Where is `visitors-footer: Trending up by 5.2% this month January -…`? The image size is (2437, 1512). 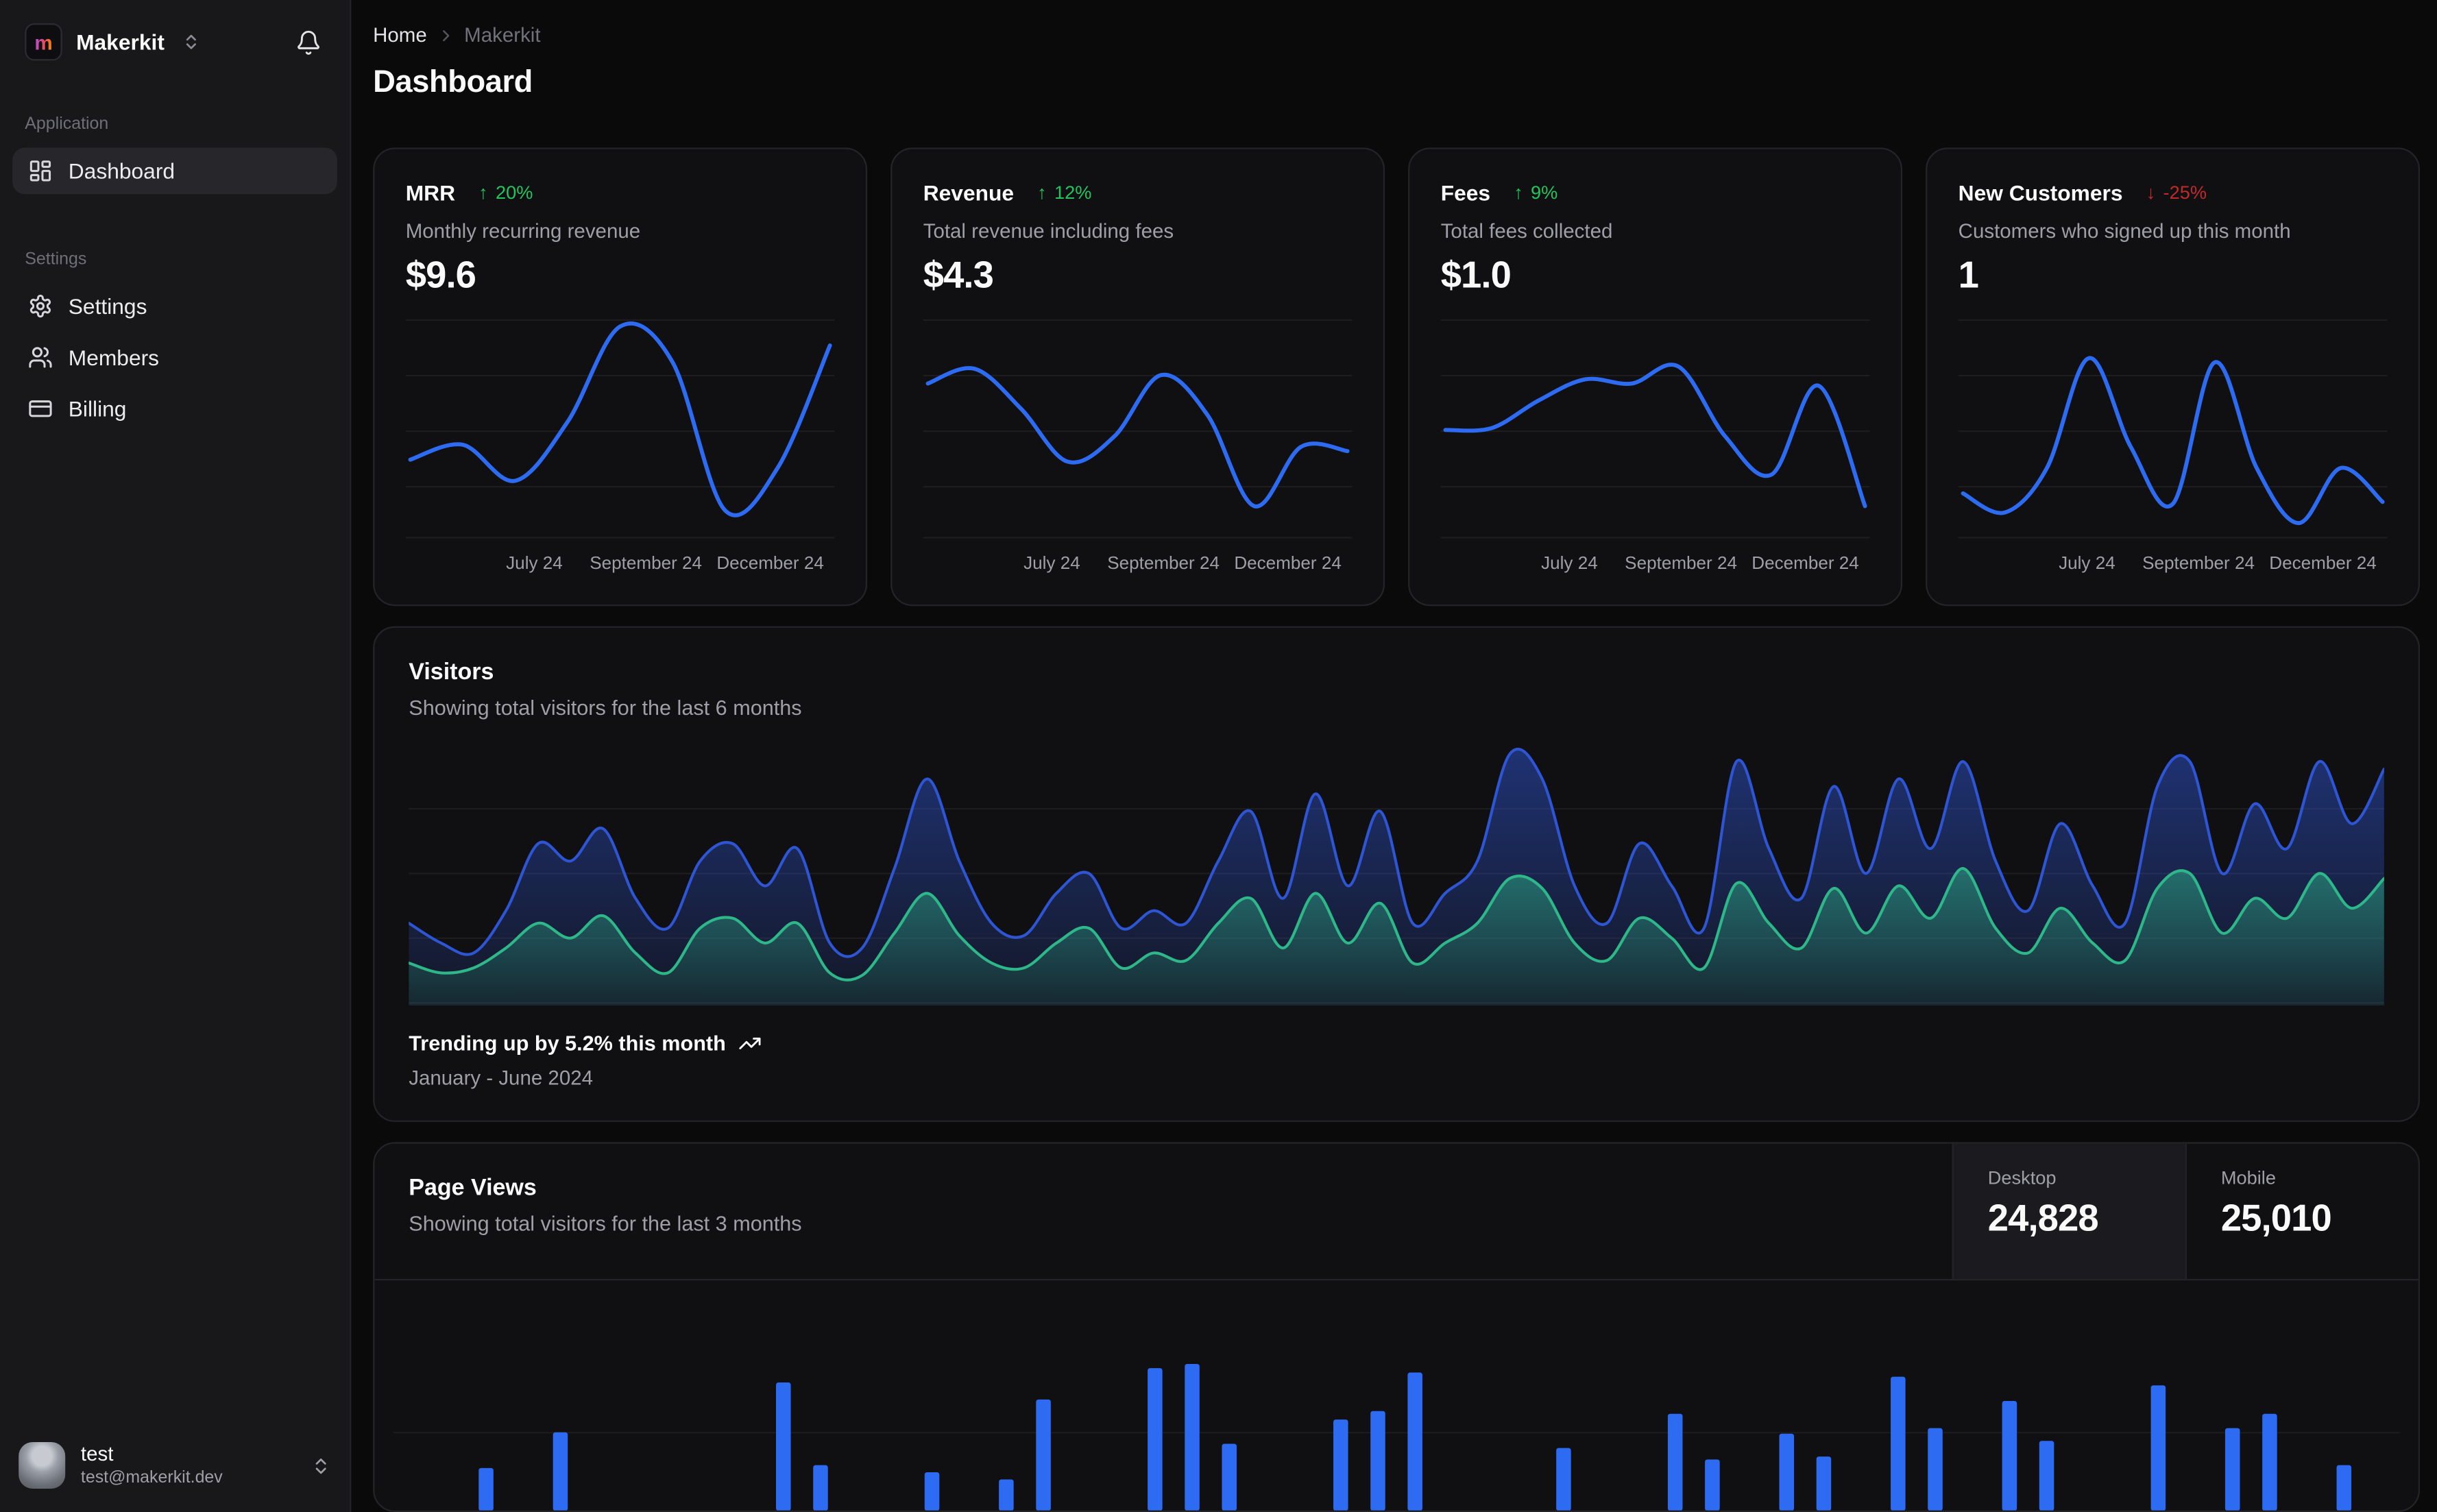 visitors-footer: Trending up by 5.2% this month January -… is located at coordinates (1396, 1060).